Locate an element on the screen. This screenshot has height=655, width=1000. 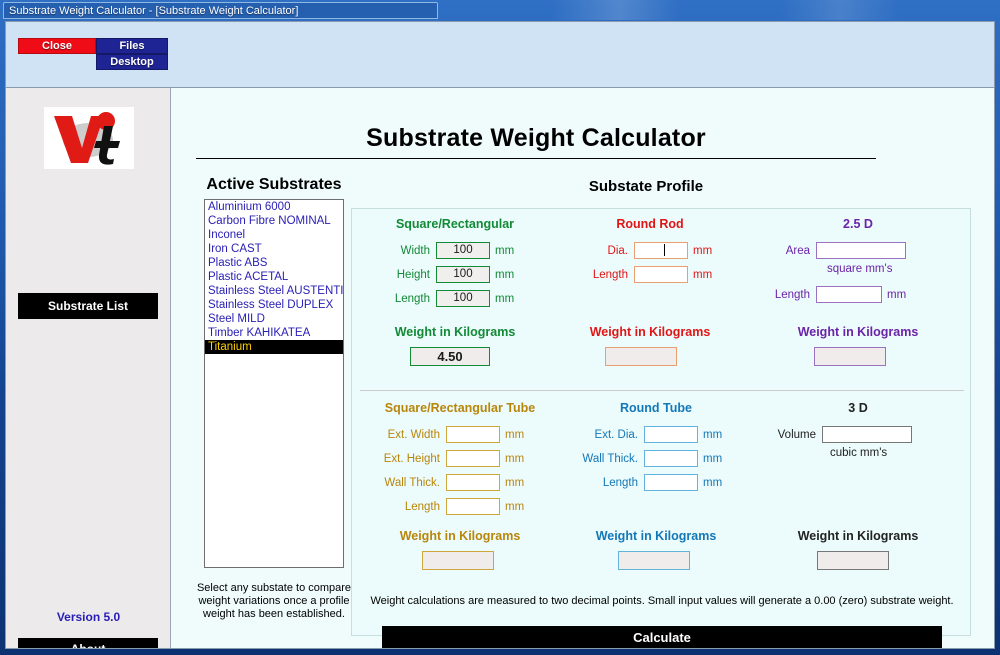
substrate-list-item: Plastic ABS is located at coordinates (274, 263).